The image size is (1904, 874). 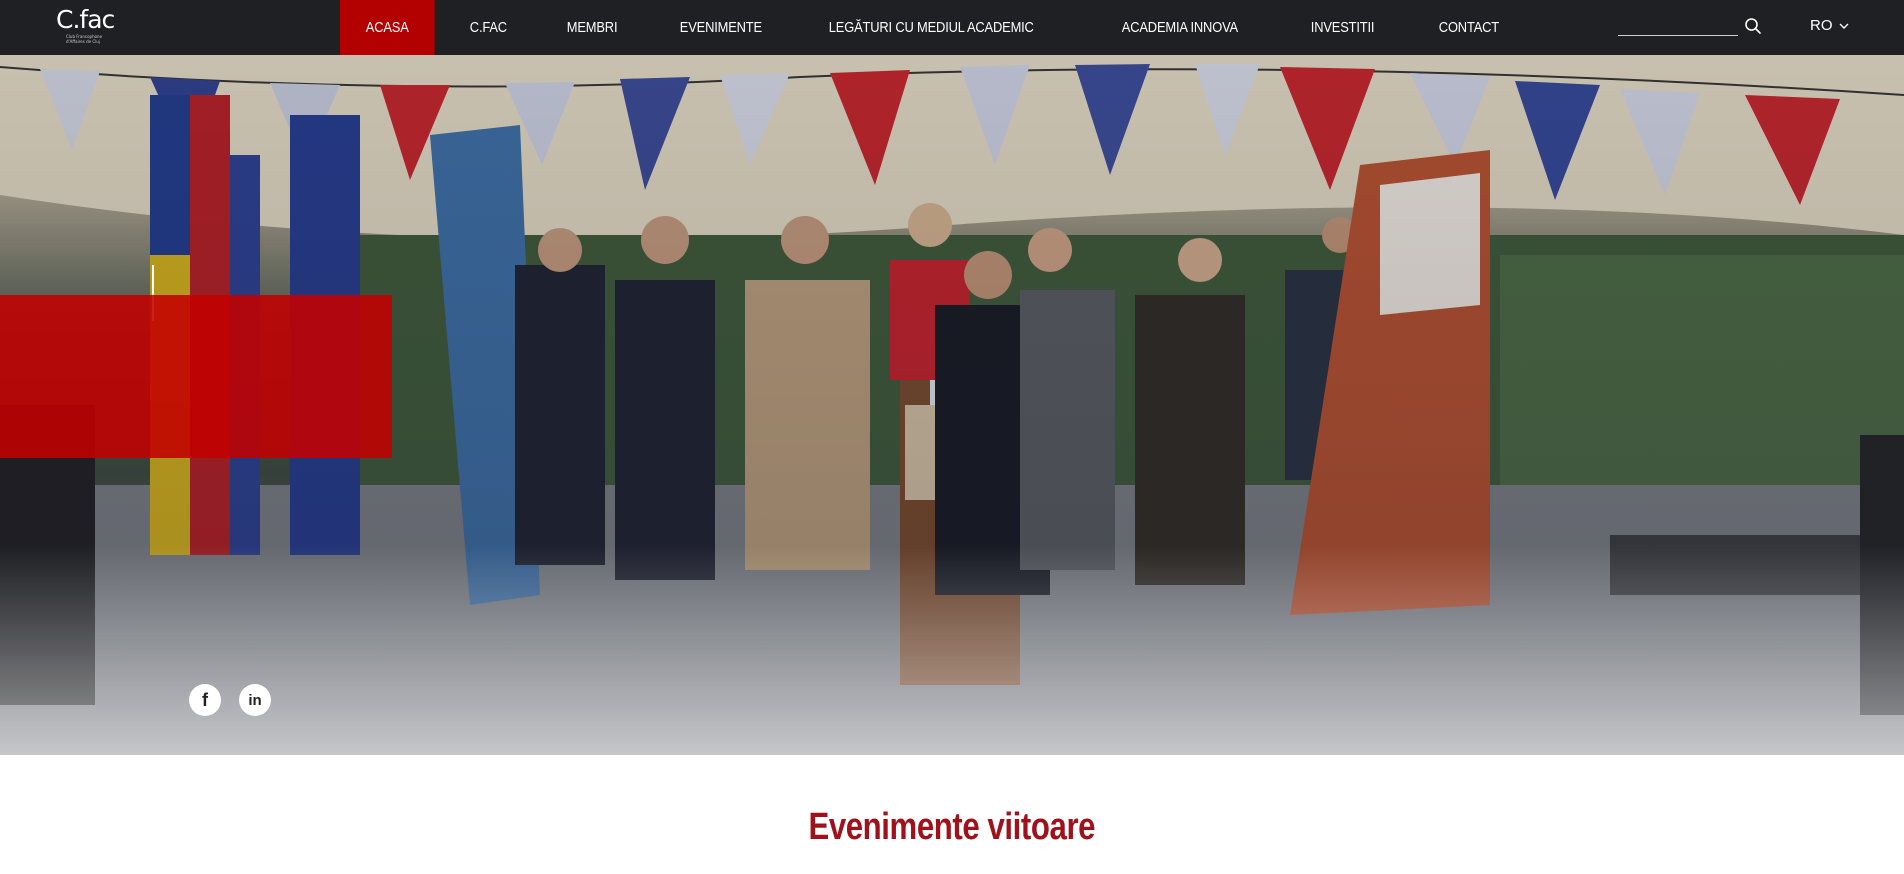 What do you see at coordinates (488, 27) in the screenshot?
I see `nav-item-cfac: C.FAC` at bounding box center [488, 27].